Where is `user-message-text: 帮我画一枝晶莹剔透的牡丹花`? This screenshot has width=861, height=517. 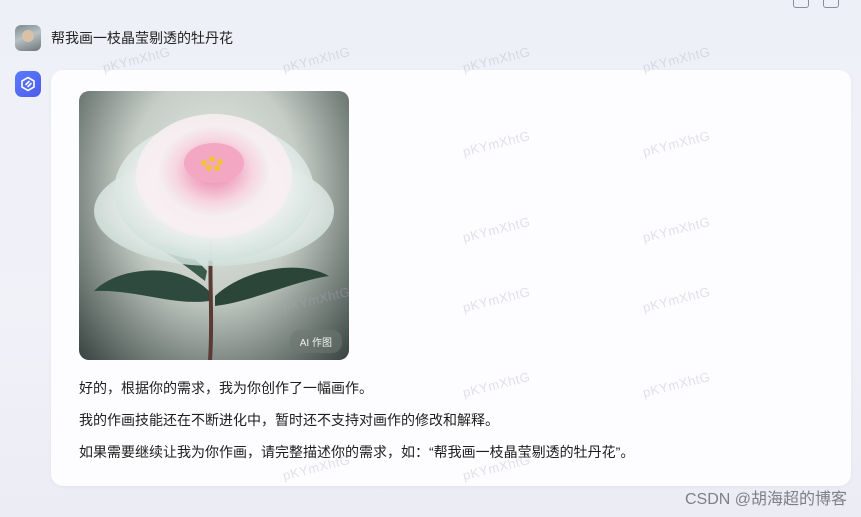
user-message-text: 帮我画一枝晶莹剔透的牡丹花 is located at coordinates (142, 38).